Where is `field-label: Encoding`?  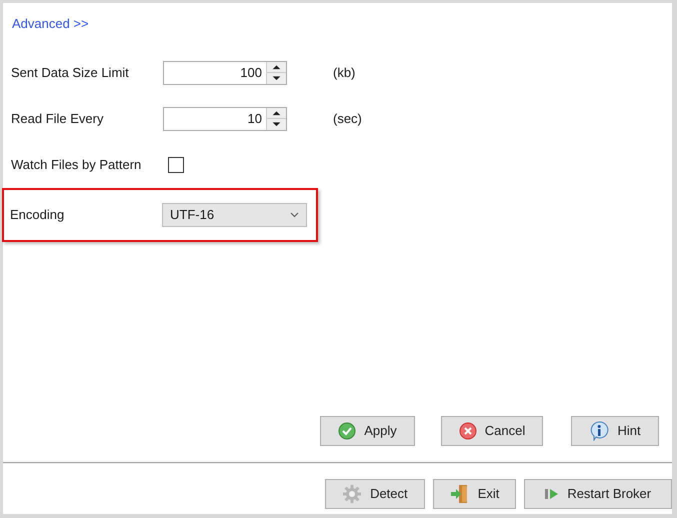
field-label: Encoding is located at coordinates (37, 215).